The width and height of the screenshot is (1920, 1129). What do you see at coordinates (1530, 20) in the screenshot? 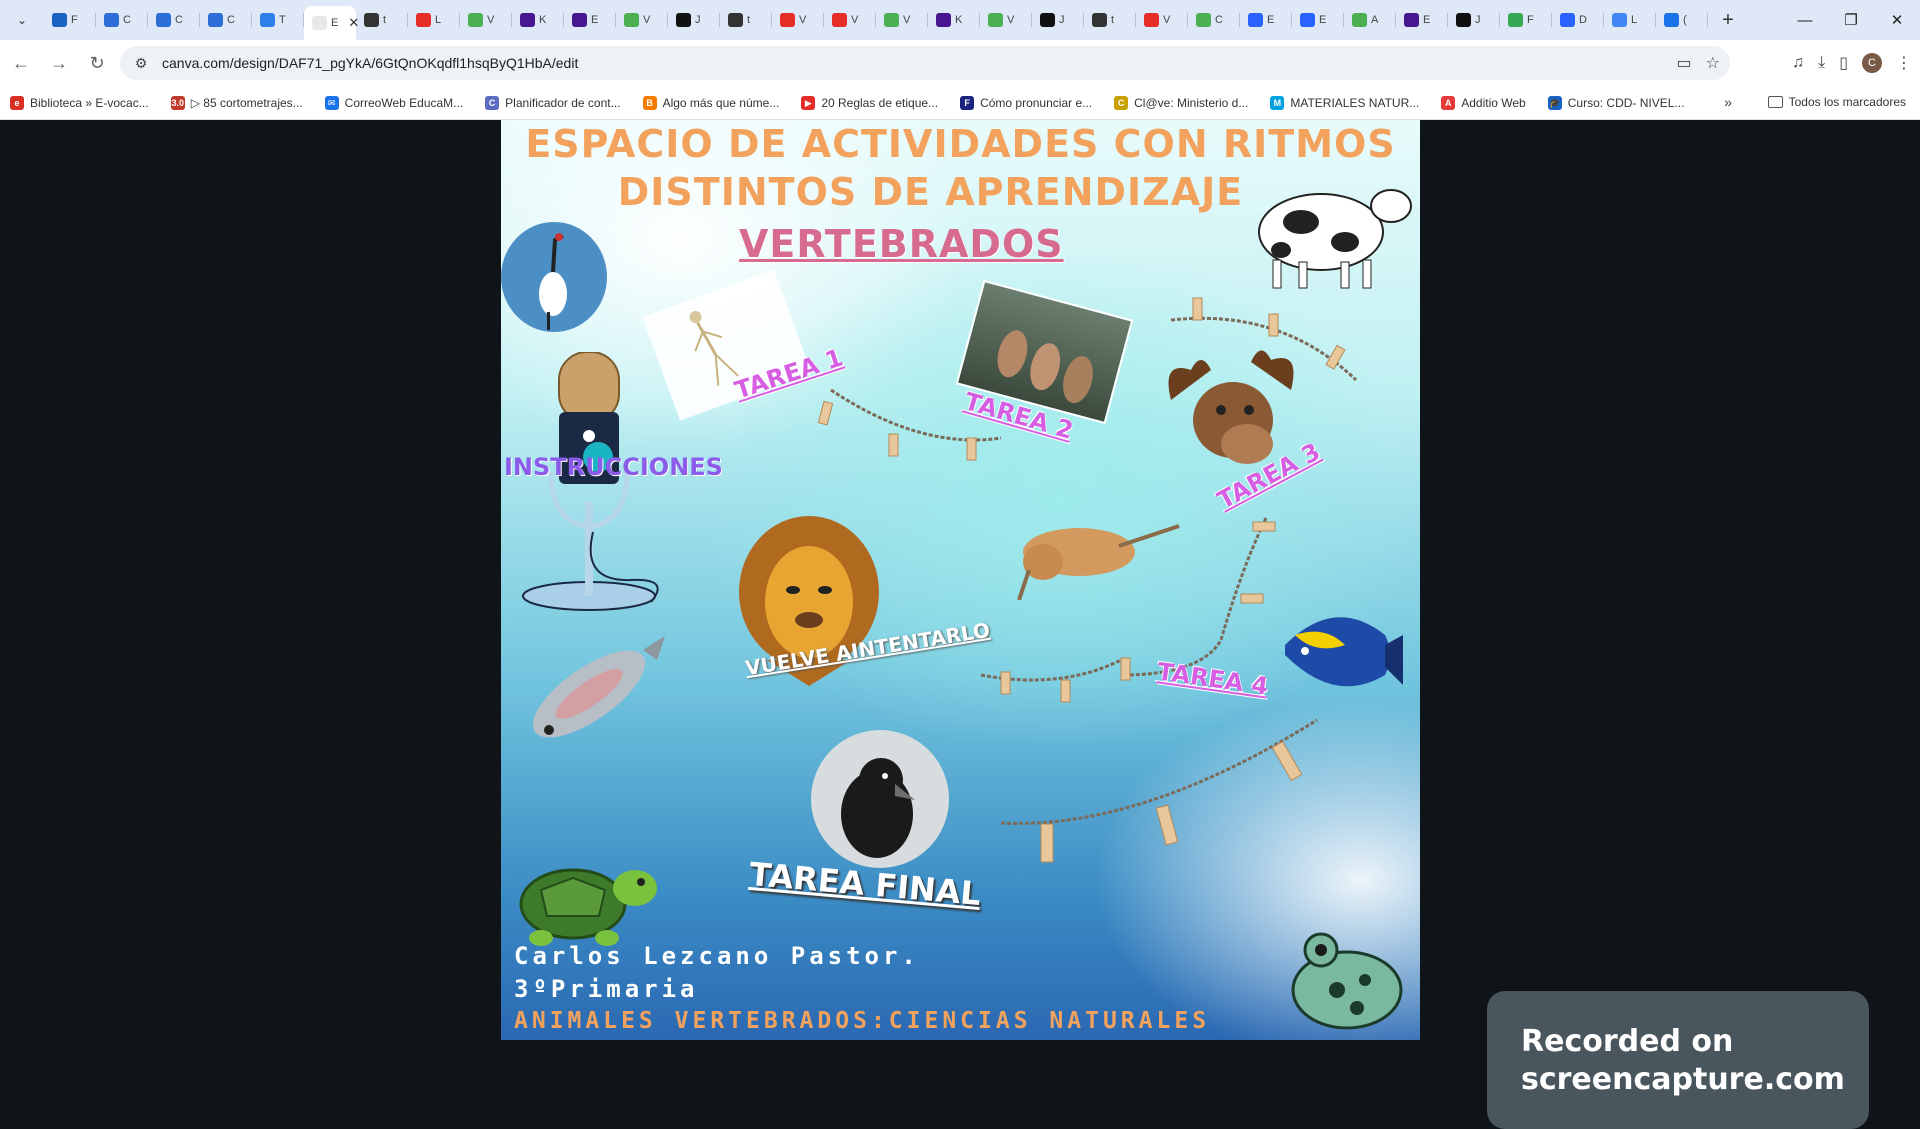
I see `tab-label: F` at bounding box center [1530, 20].